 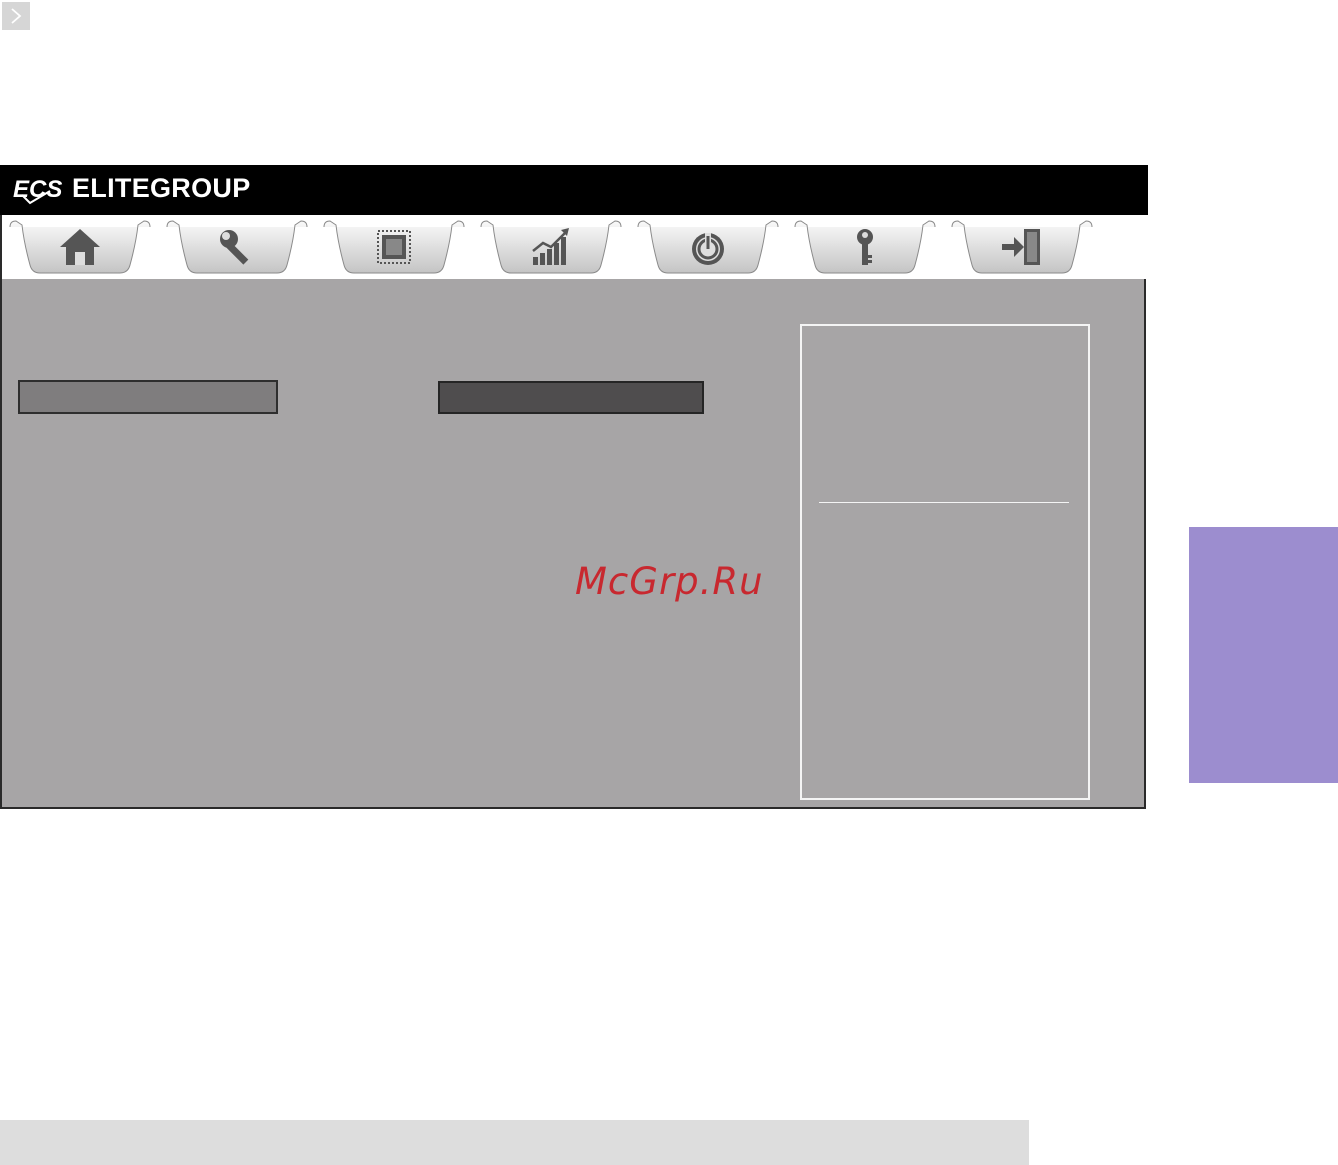 I want to click on tab-security, so click(x=865, y=248).